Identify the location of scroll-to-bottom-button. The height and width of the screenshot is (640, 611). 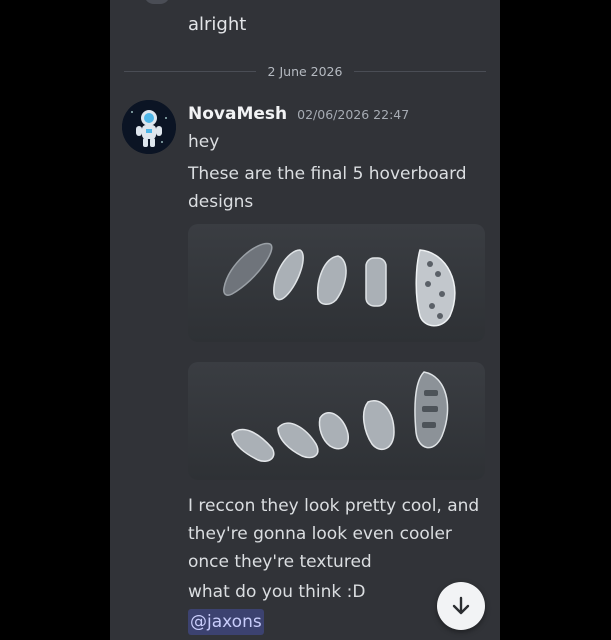
(461, 606).